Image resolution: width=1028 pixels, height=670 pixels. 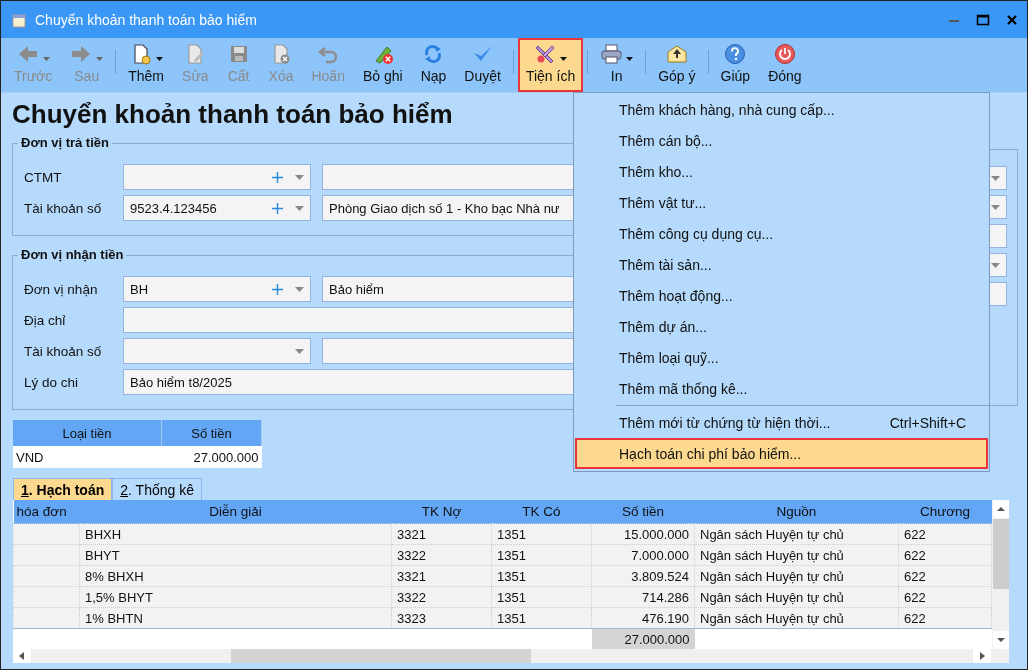 I want to click on table-cell: BHYT, so click(x=235, y=555).